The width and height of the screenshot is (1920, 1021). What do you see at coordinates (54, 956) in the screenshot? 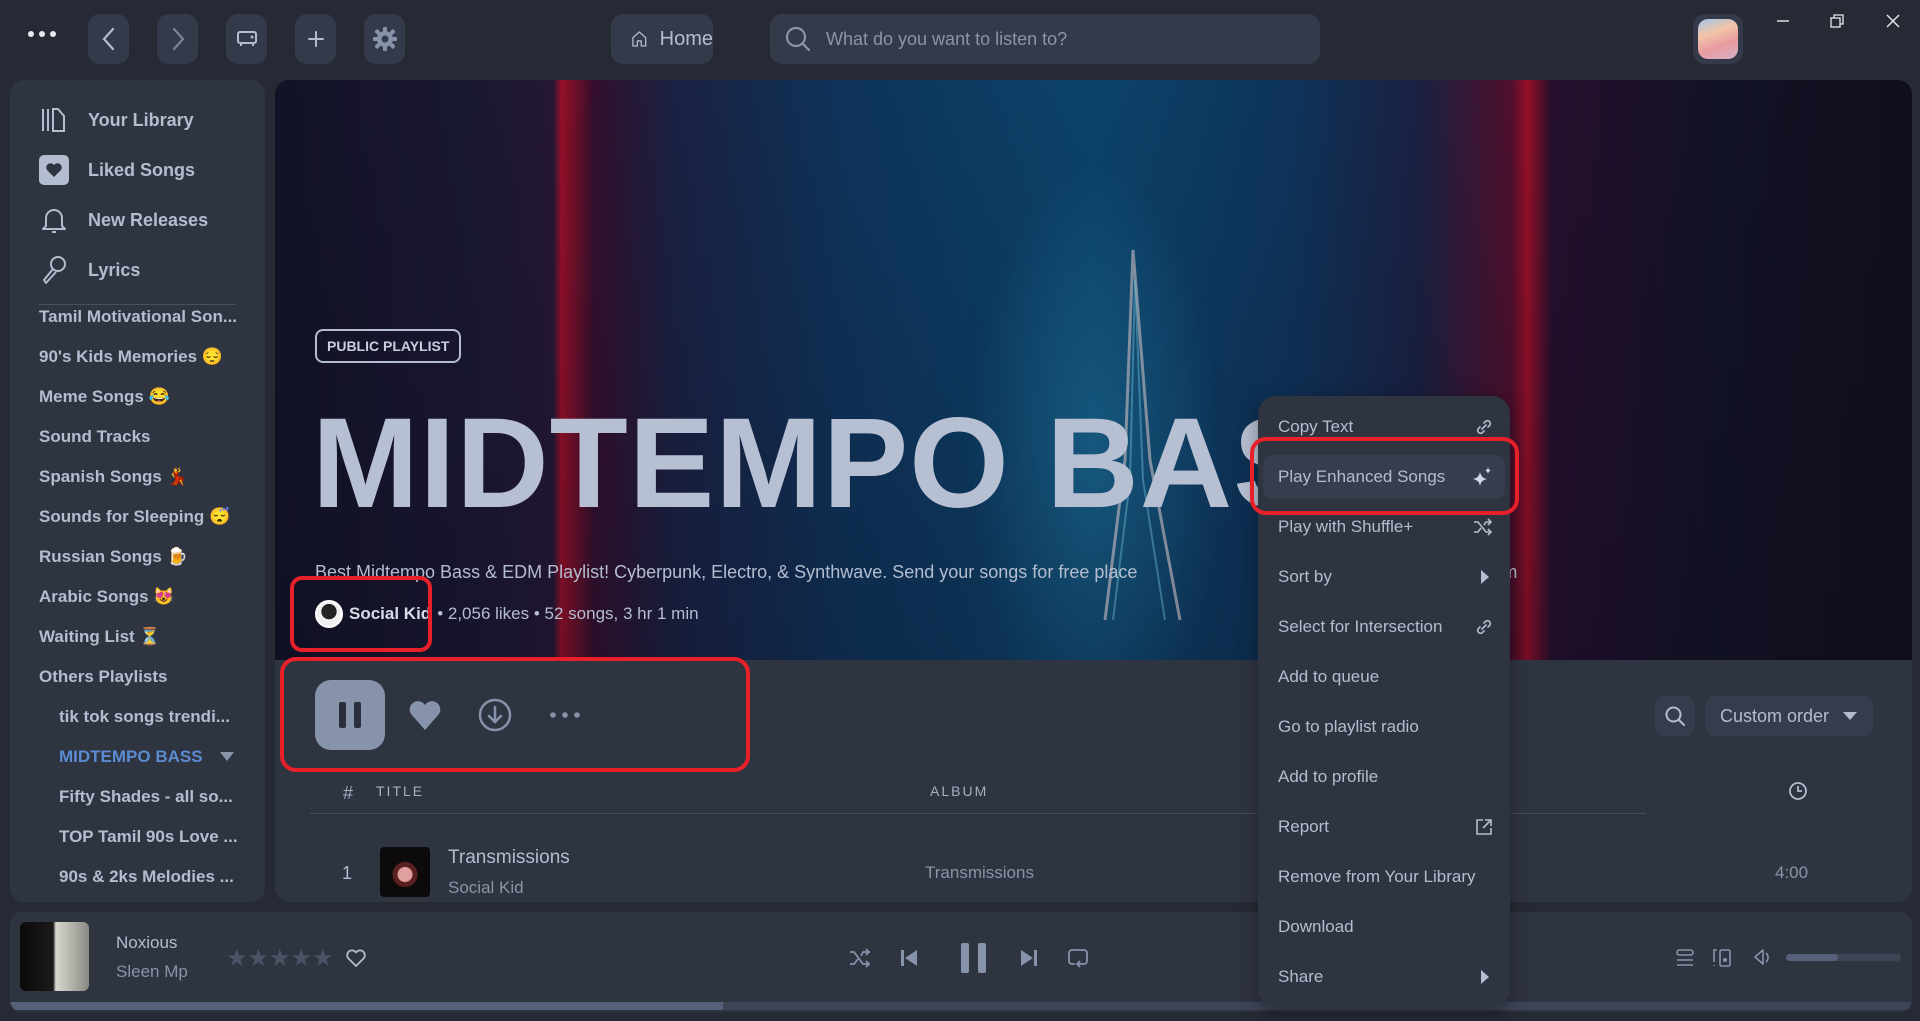
I see `now-playing-artwork` at bounding box center [54, 956].